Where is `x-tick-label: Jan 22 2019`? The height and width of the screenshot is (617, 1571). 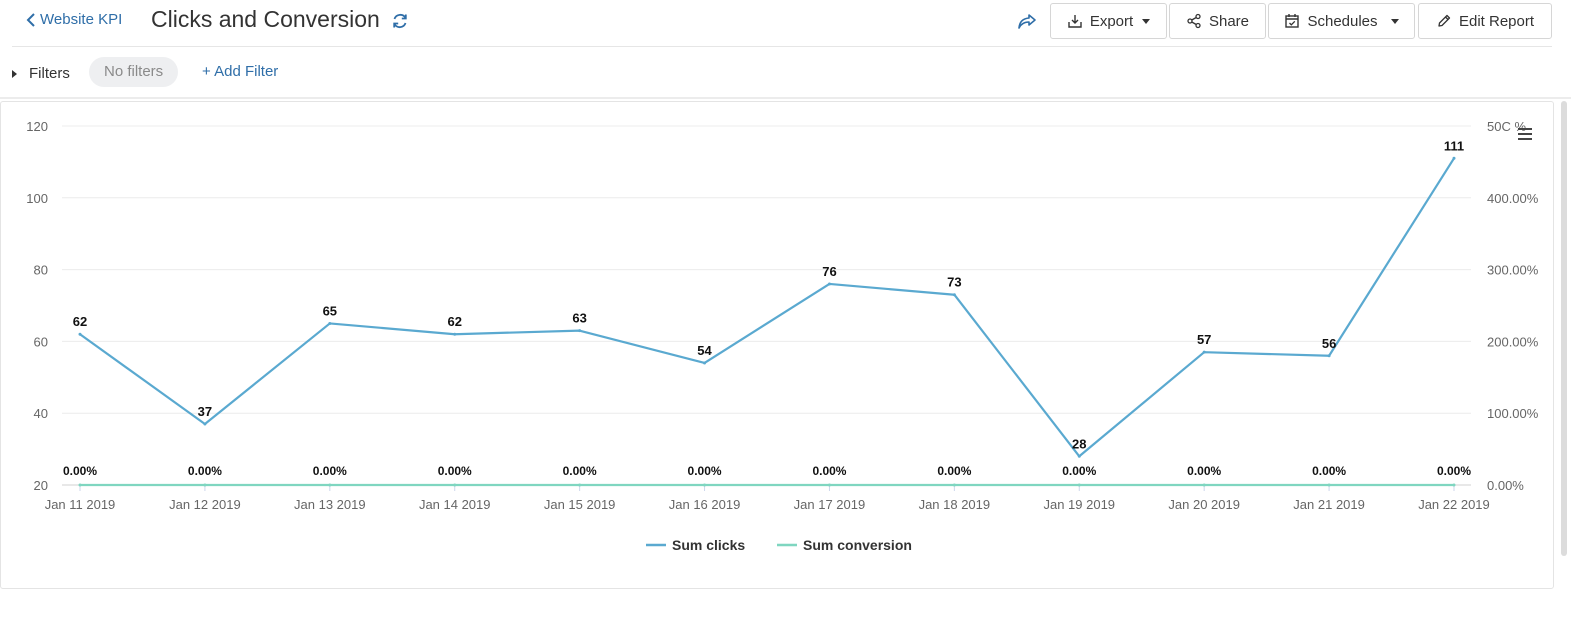
x-tick-label: Jan 22 2019 is located at coordinates (1454, 504).